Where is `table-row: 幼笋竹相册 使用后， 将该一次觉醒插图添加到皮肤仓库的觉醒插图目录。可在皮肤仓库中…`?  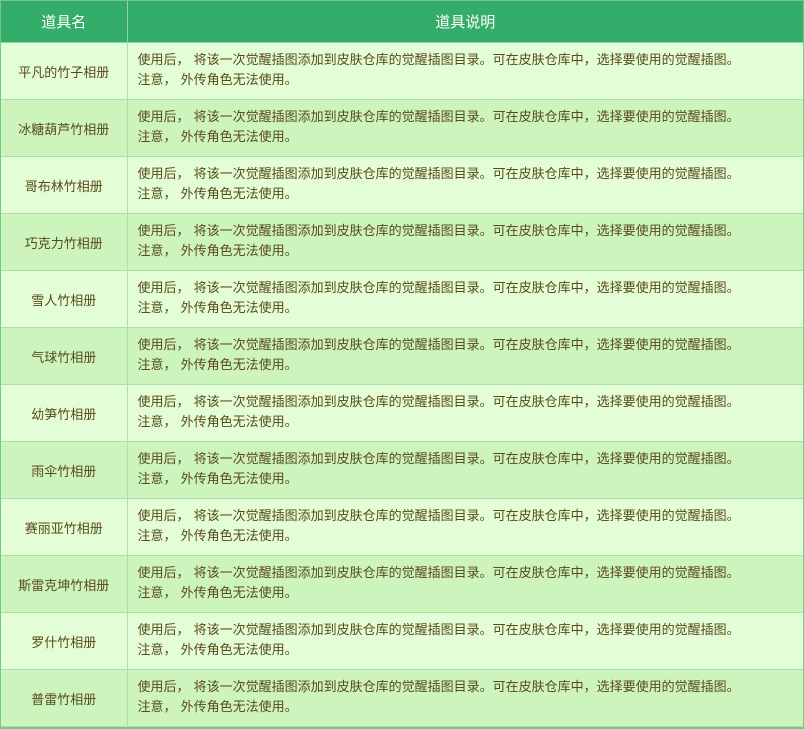 table-row: 幼笋竹相册 使用后， 将该一次觉醒插图添加到皮肤仓库的觉醒插图目录。可在皮肤仓库中… is located at coordinates (402, 413).